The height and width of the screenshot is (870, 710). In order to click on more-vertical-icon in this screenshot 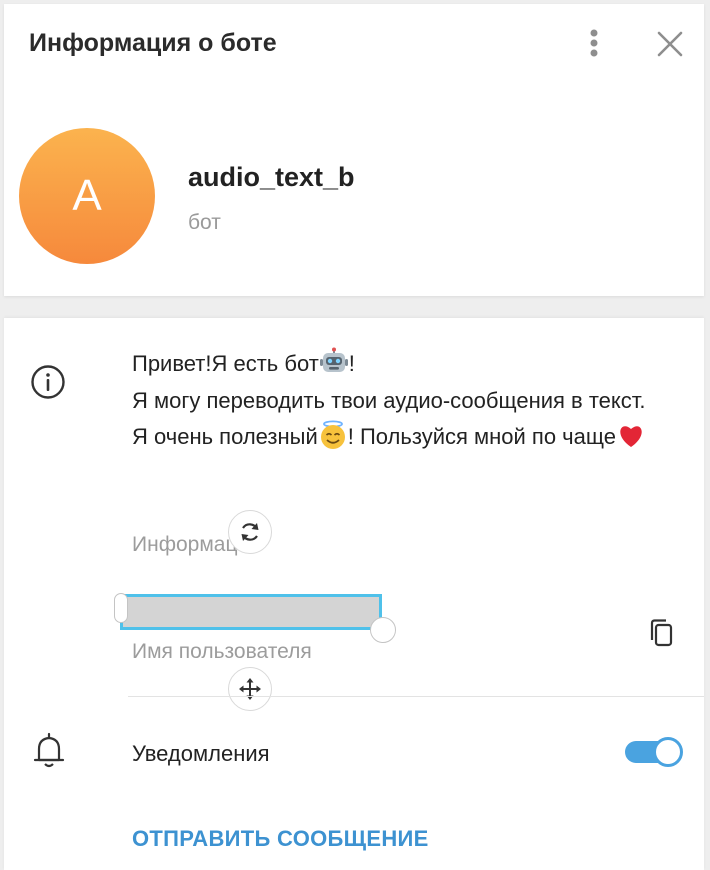, I will do `click(594, 43)`.